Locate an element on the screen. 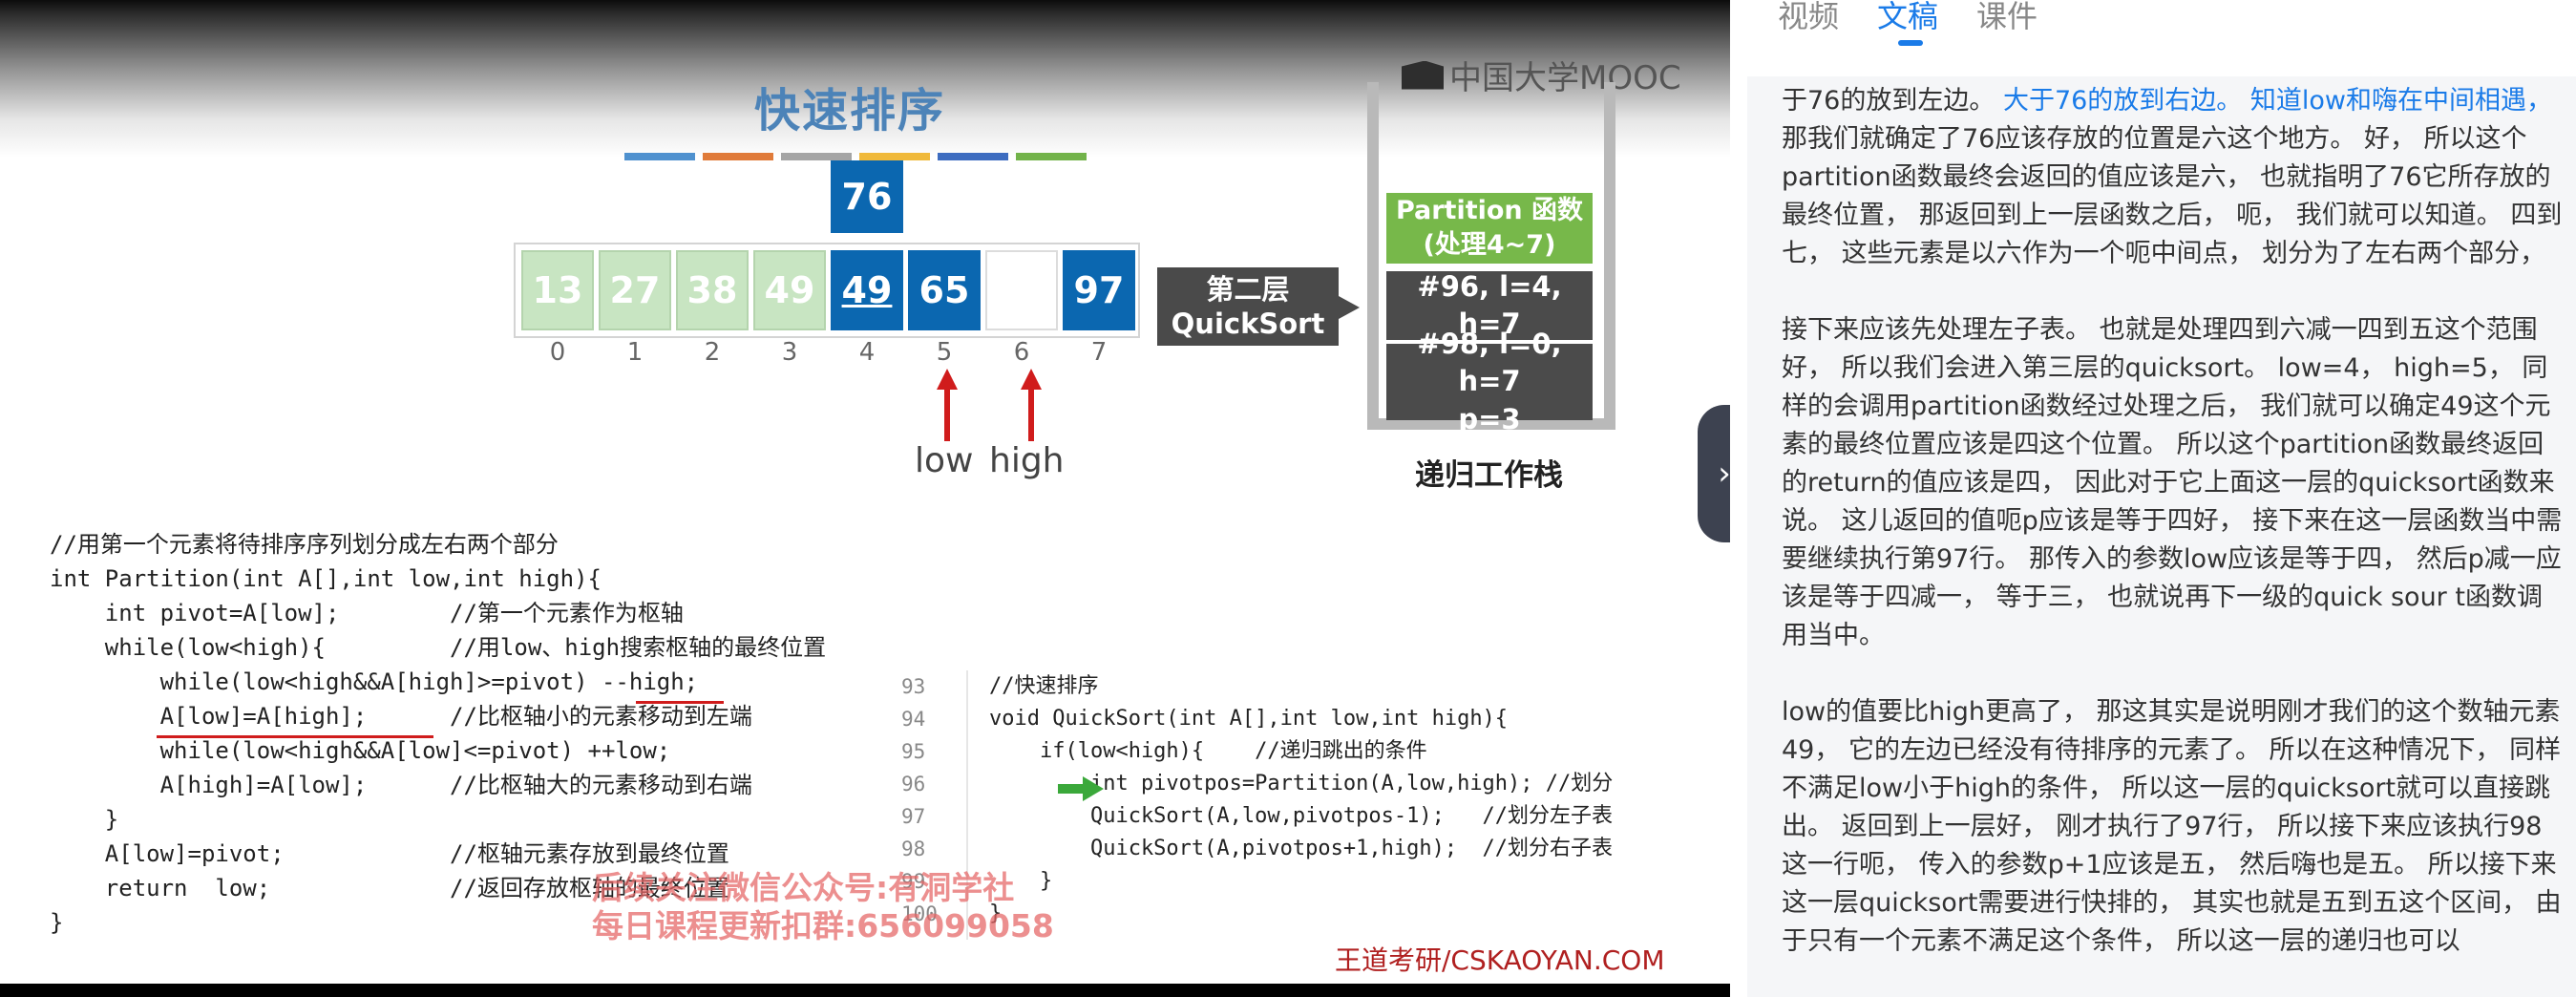 This screenshot has width=2576, height=997. line-number: 96 is located at coordinates (913, 784).